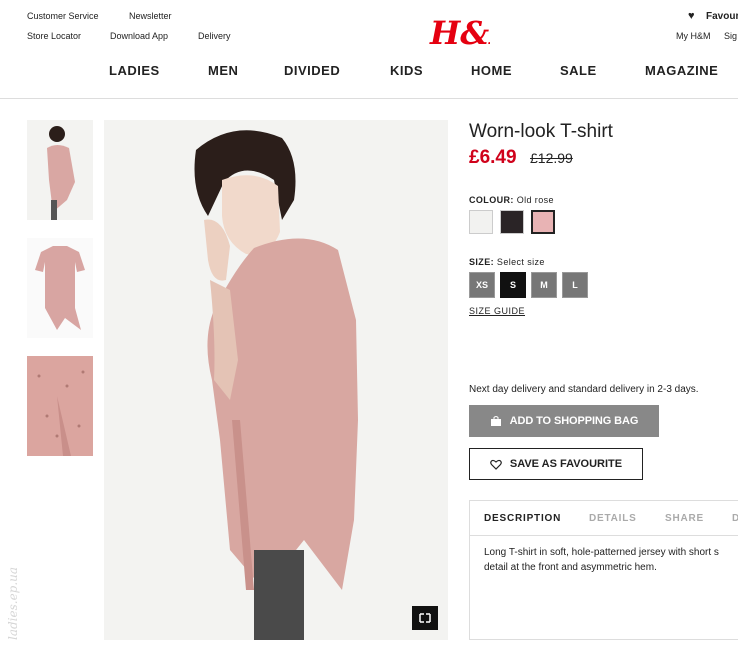 The height and width of the screenshot is (647, 738). What do you see at coordinates (574, 421) in the screenshot?
I see `add-to-bag-label: ADD TO SHOPPING BAG` at bounding box center [574, 421].